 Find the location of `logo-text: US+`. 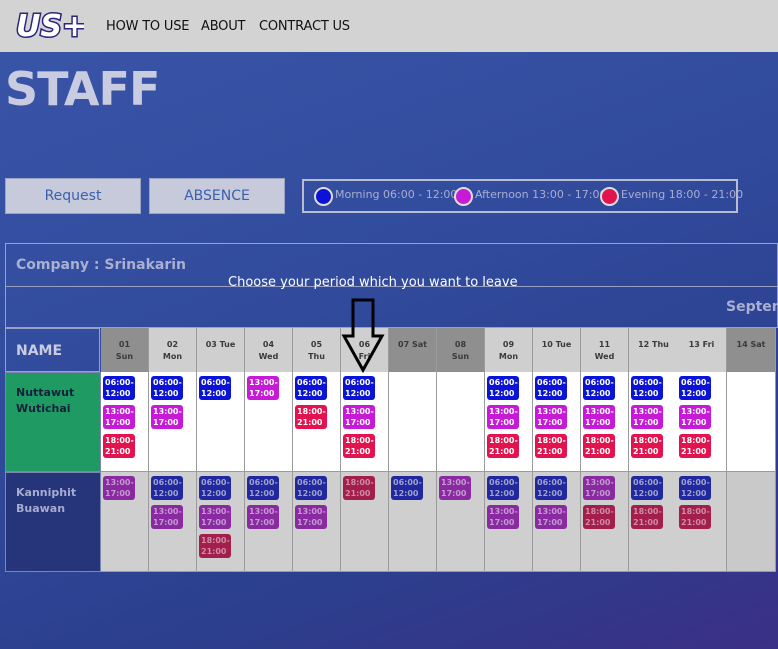

logo-text: US+ is located at coordinates (50, 26).